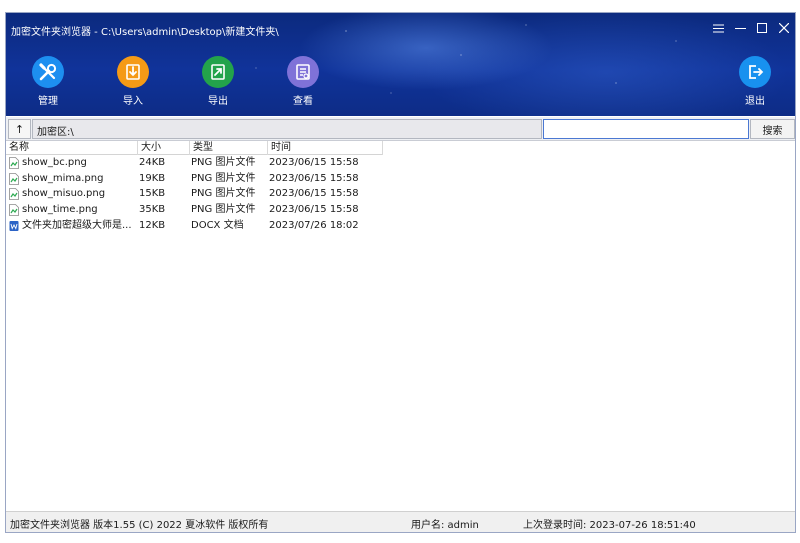 Image resolution: width=800 pixels, height=543 pixels. I want to click on exit-icon, so click(756, 72).